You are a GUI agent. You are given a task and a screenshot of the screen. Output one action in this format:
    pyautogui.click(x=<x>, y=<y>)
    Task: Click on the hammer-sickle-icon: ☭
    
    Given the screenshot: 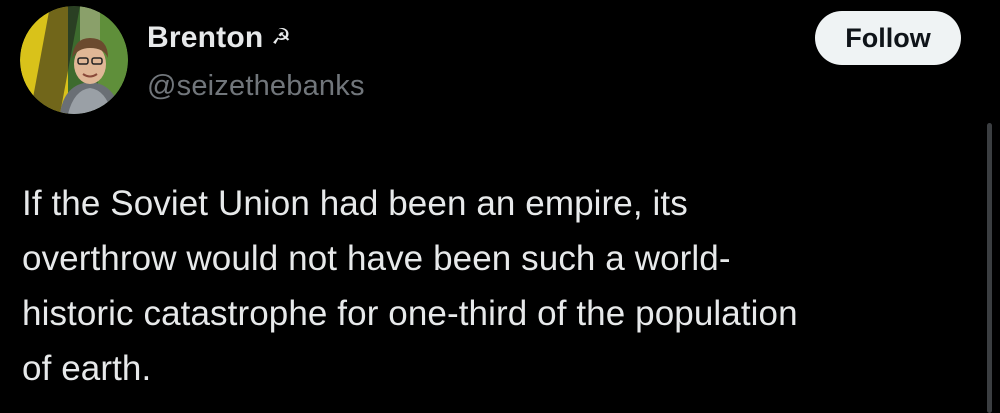 What is the action you would take?
    pyautogui.click(x=281, y=36)
    